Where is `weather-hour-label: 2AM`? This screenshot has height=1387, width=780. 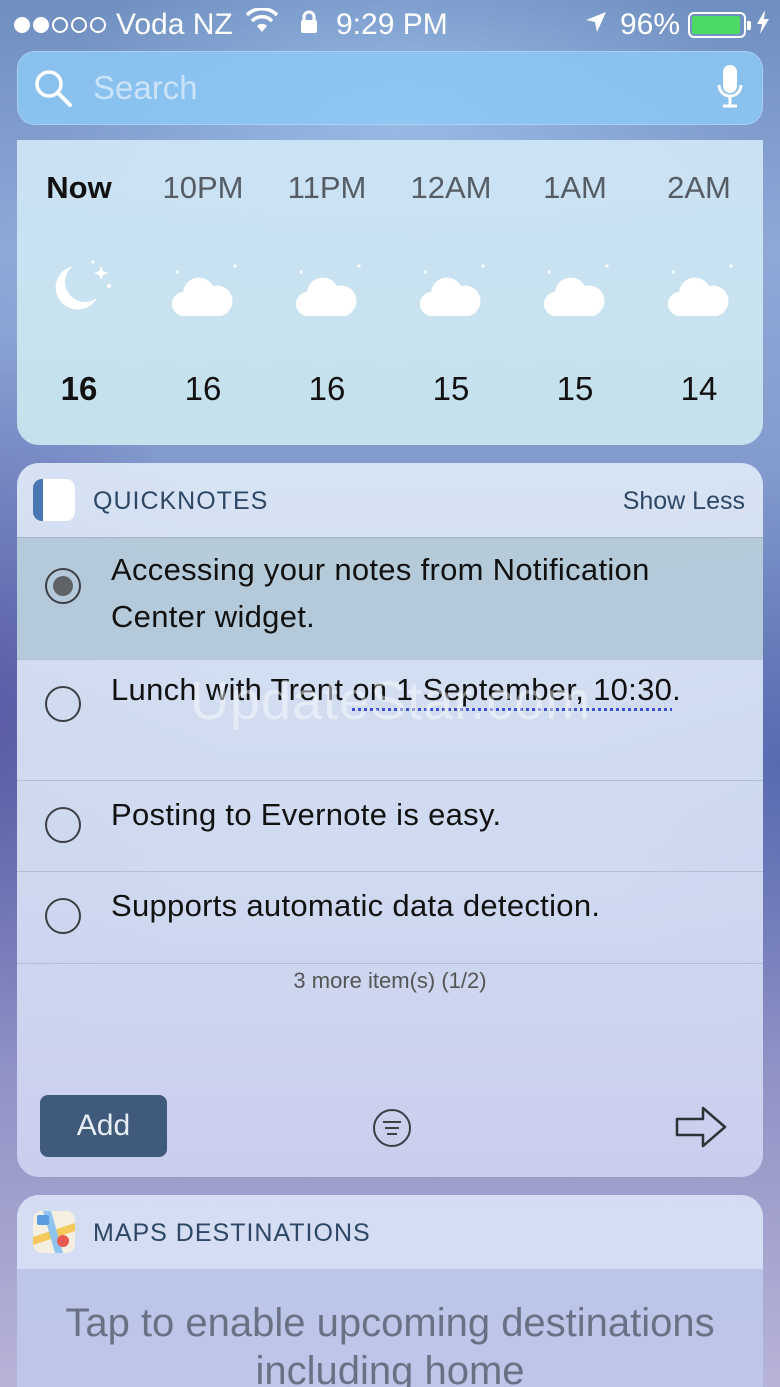 weather-hour-label: 2AM is located at coordinates (699, 187).